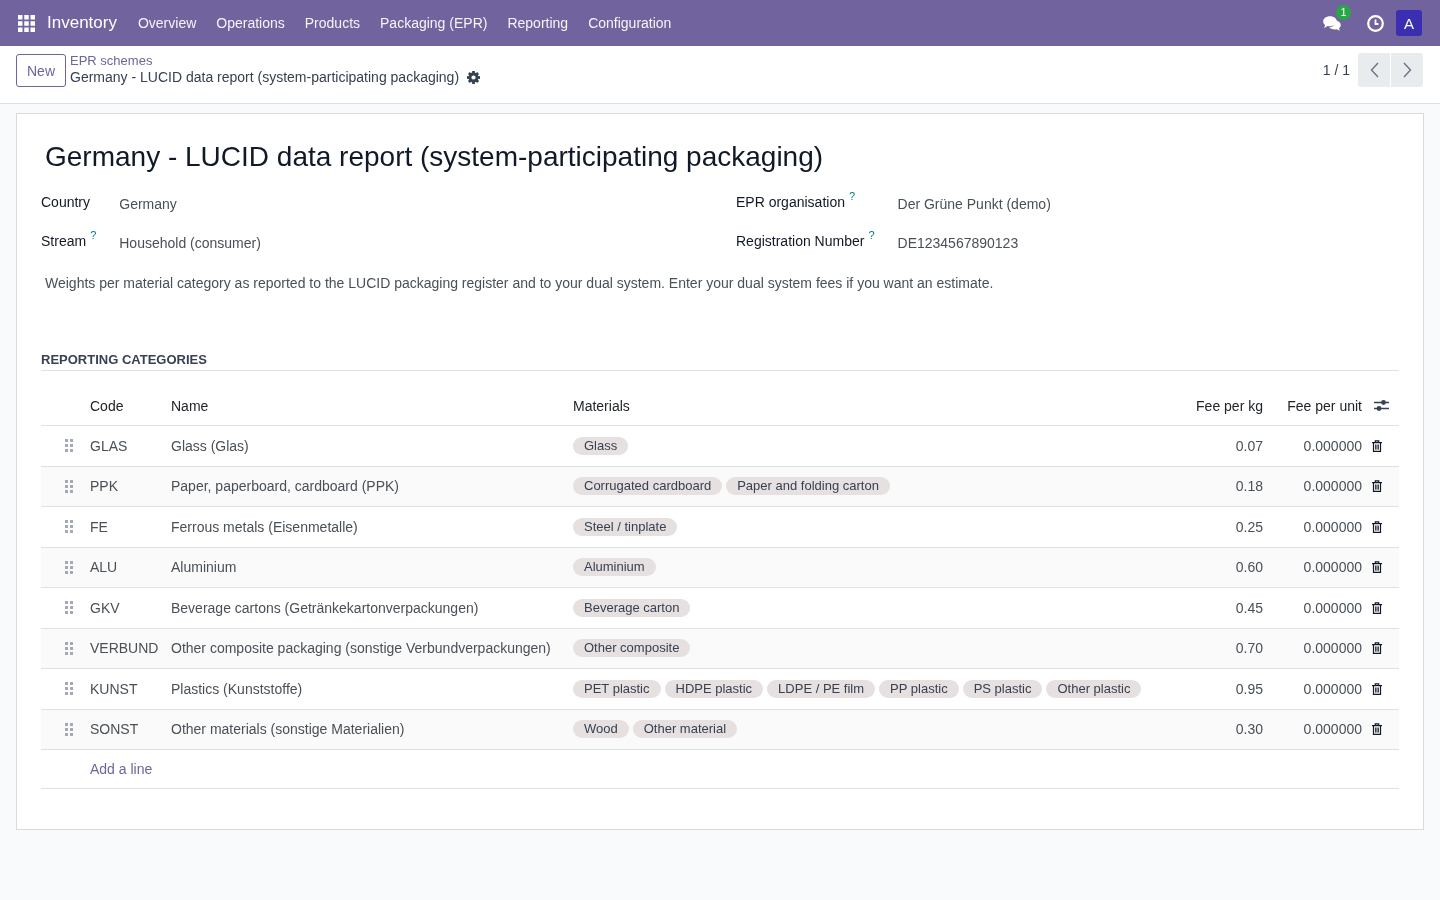  Describe the element at coordinates (130, 405) in the screenshot. I see `column-header: Code` at that location.